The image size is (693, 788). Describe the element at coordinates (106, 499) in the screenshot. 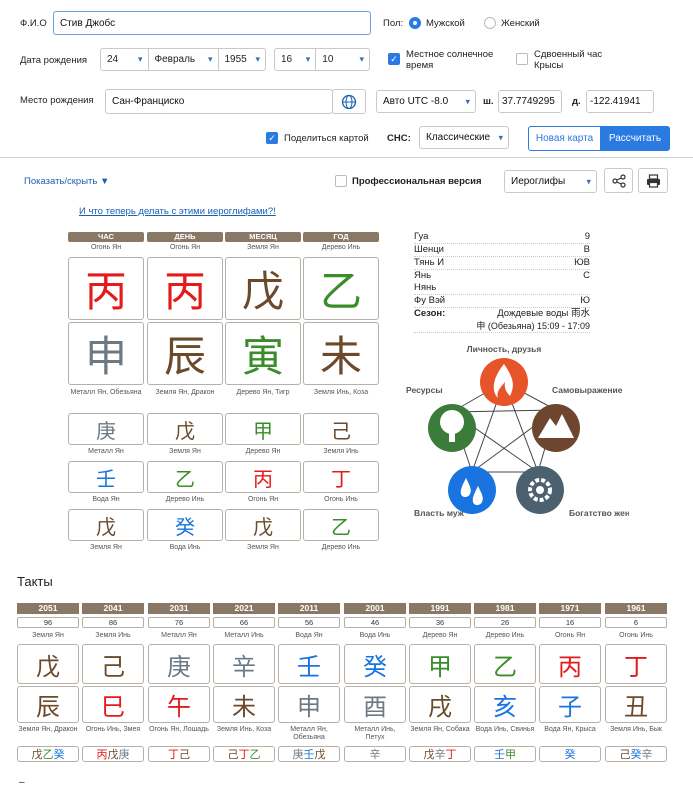

I see `hidden-stem-caption: Вода Ян` at that location.